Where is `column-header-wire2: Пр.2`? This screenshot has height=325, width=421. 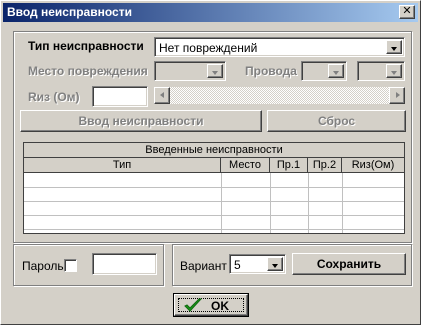
column-header-wire2: Пр.2 is located at coordinates (325, 165).